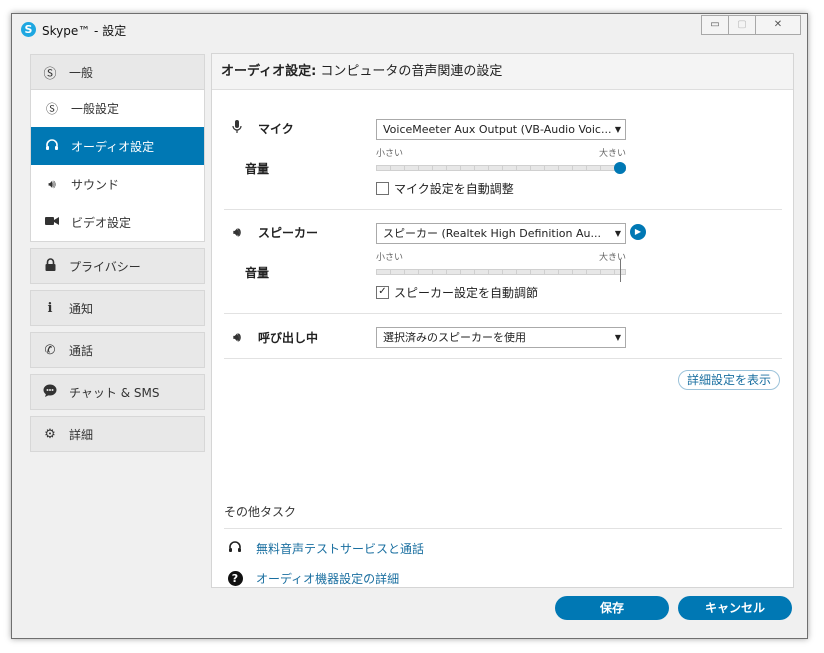 The height and width of the screenshot is (653, 824). What do you see at coordinates (620, 168) in the screenshot?
I see `mic-volume-knob` at bounding box center [620, 168].